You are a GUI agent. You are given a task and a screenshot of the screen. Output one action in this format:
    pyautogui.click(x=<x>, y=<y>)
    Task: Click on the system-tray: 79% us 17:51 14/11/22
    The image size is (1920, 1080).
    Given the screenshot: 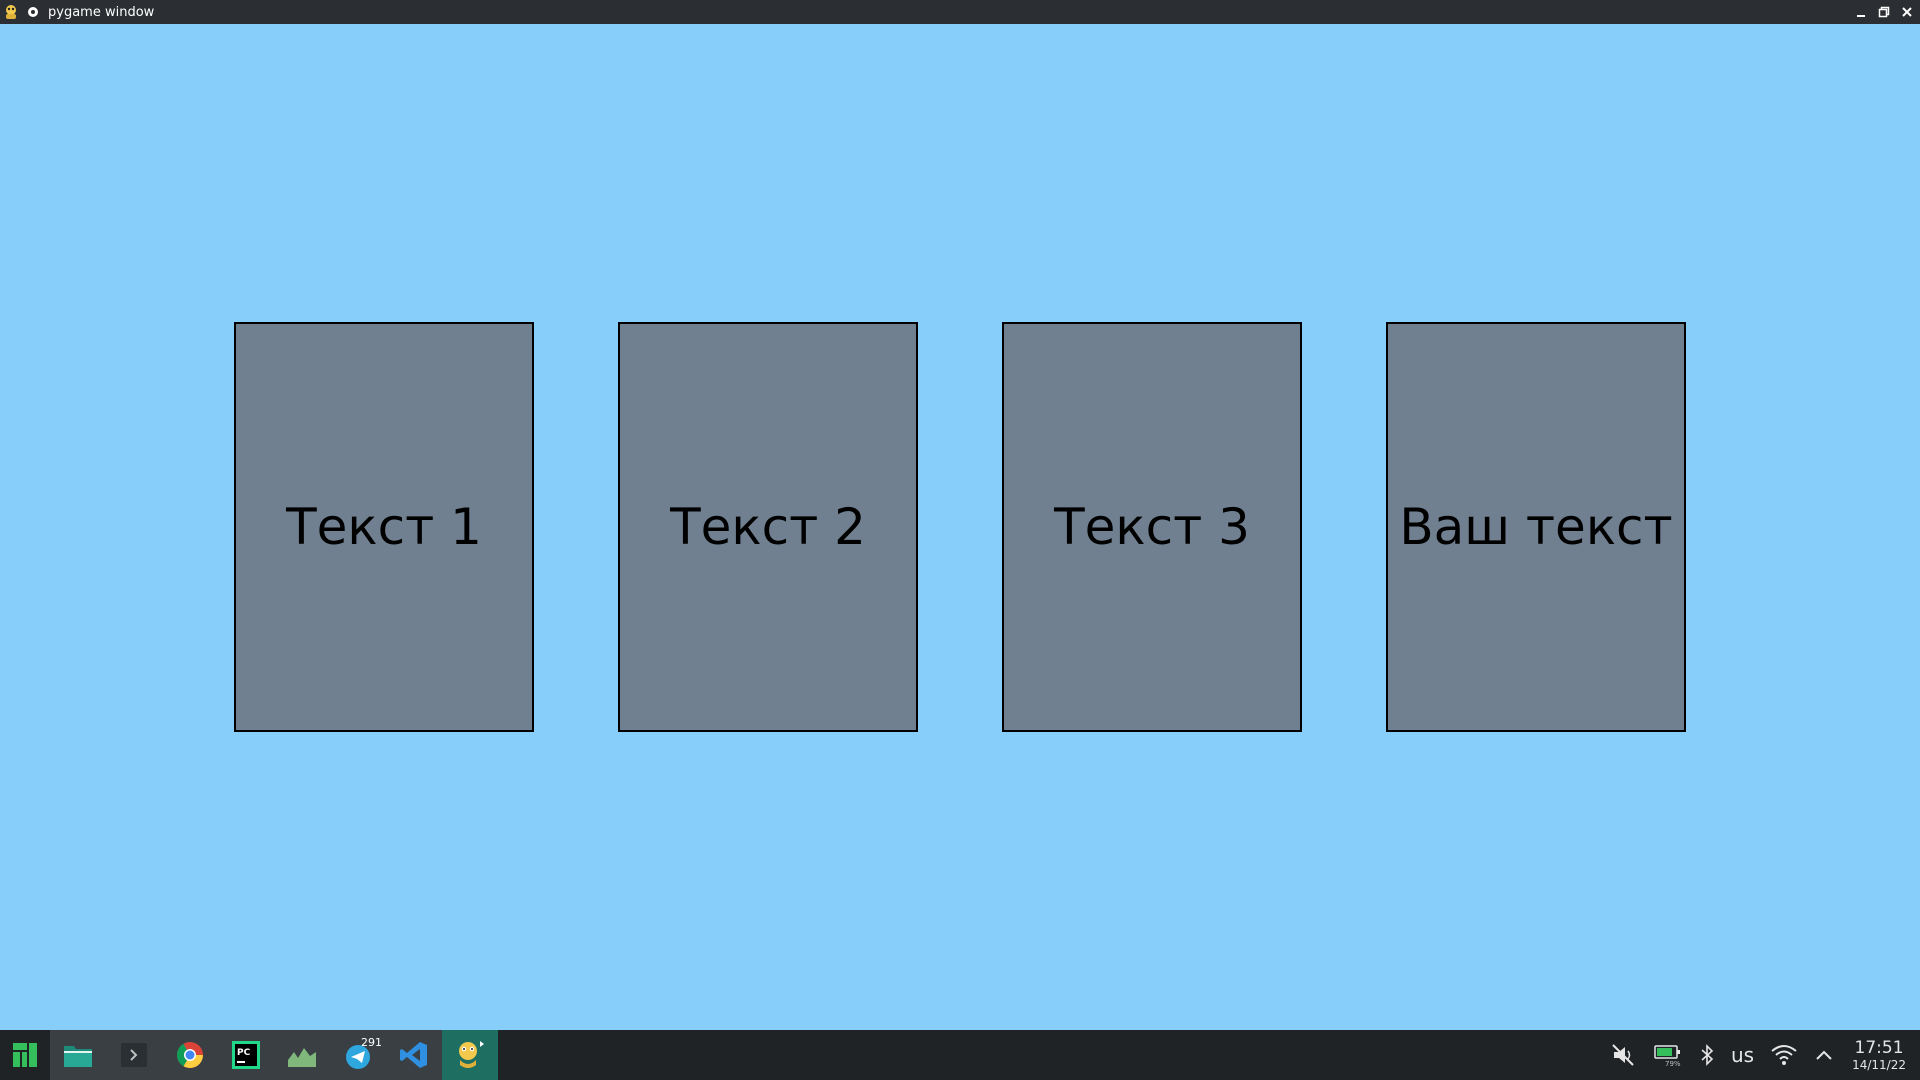 What is the action you would take?
    pyautogui.click(x=1761, y=1055)
    